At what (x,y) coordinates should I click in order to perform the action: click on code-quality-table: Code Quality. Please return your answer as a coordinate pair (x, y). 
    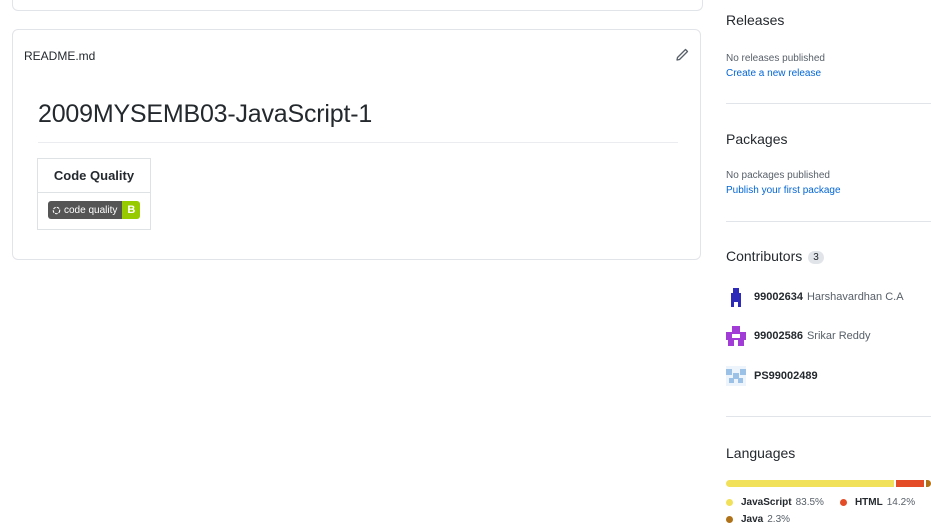
    Looking at the image, I should click on (94, 194).